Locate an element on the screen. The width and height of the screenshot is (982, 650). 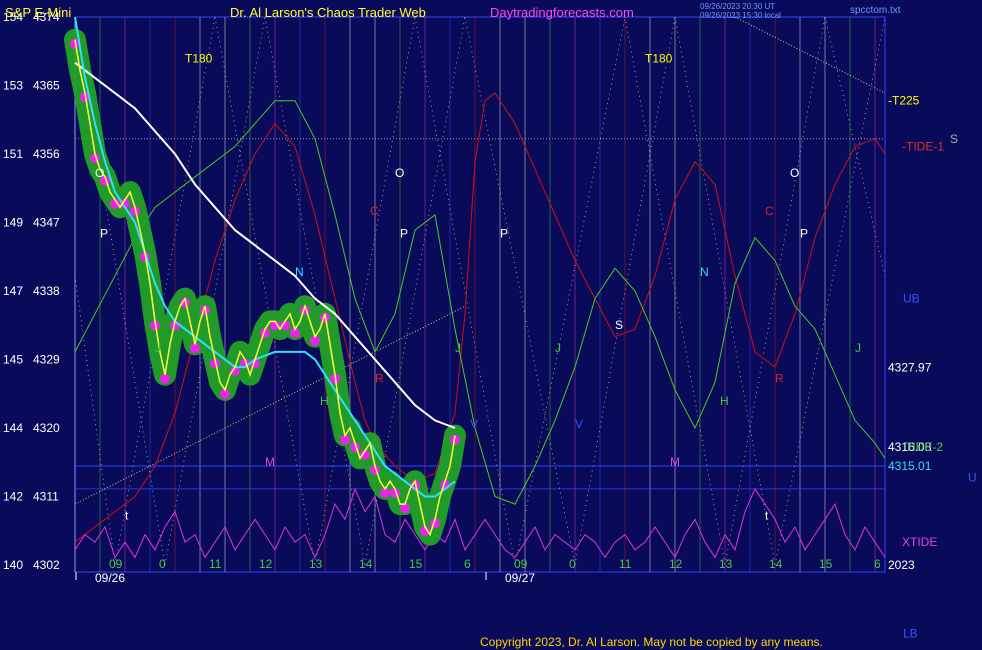
y-label-left: 151 is located at coordinates (13, 154).